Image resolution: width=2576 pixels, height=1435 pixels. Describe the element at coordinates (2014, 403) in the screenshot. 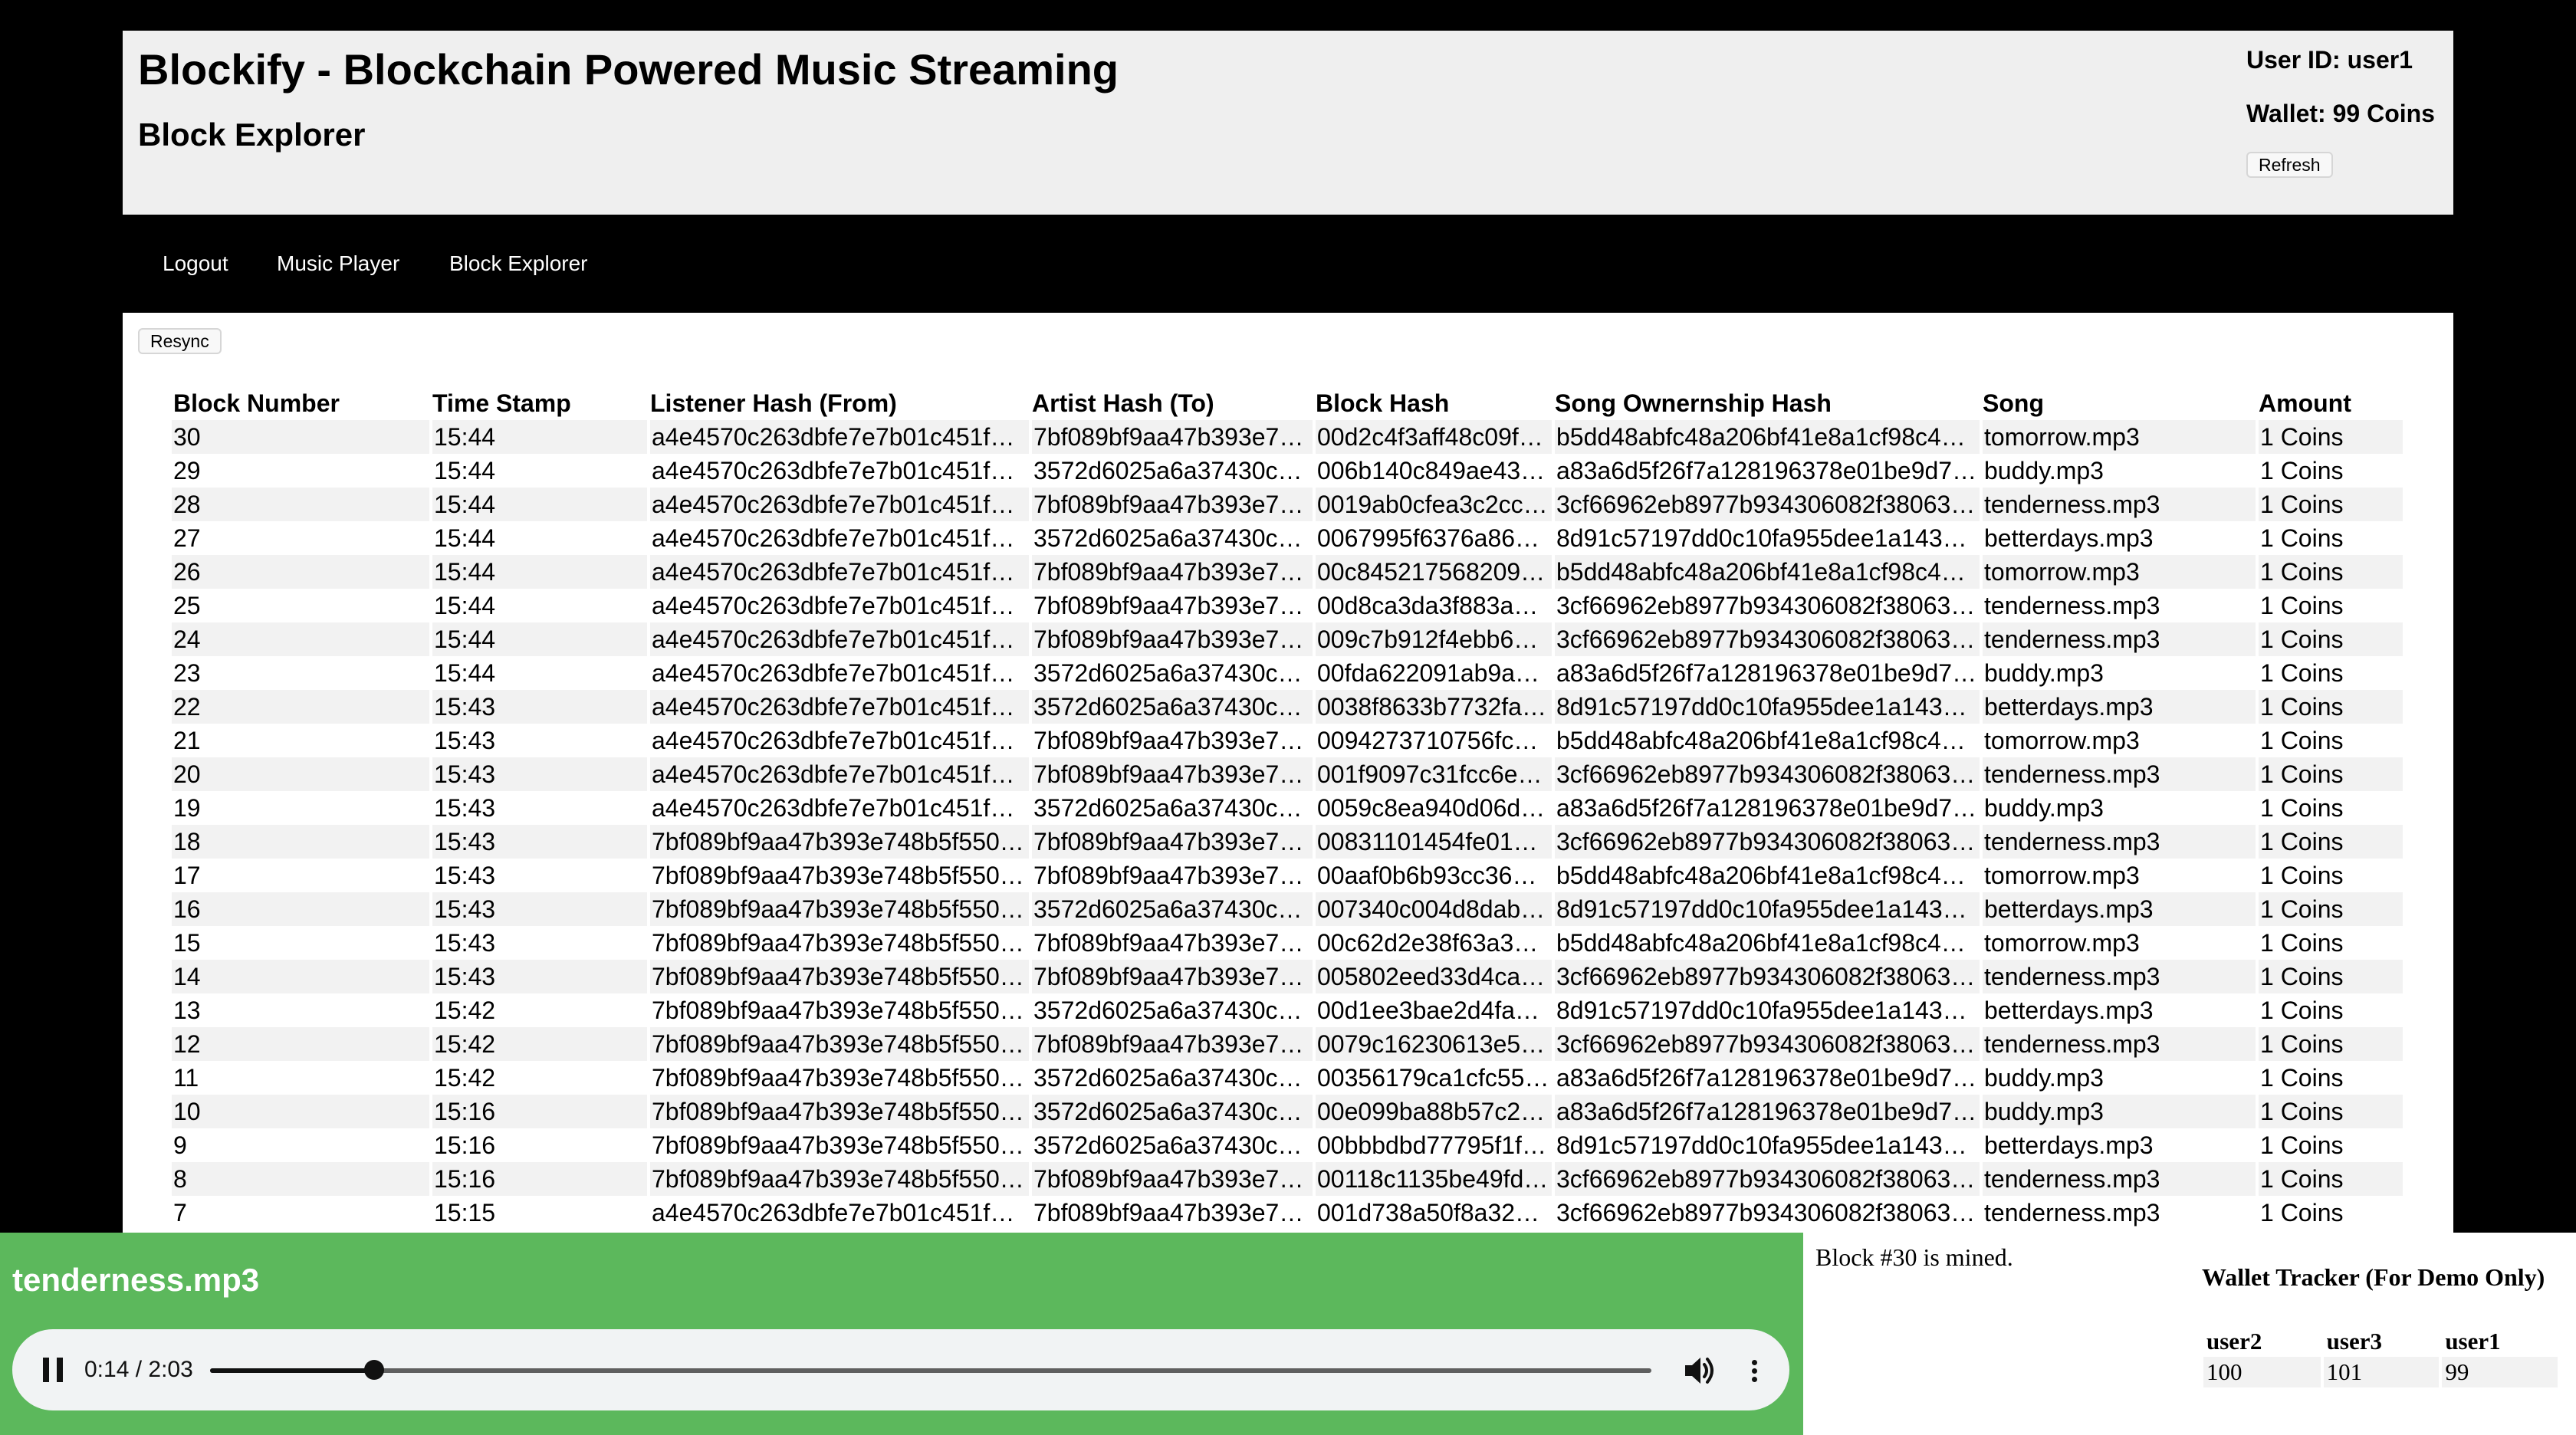

I see `column-header: Song` at that location.